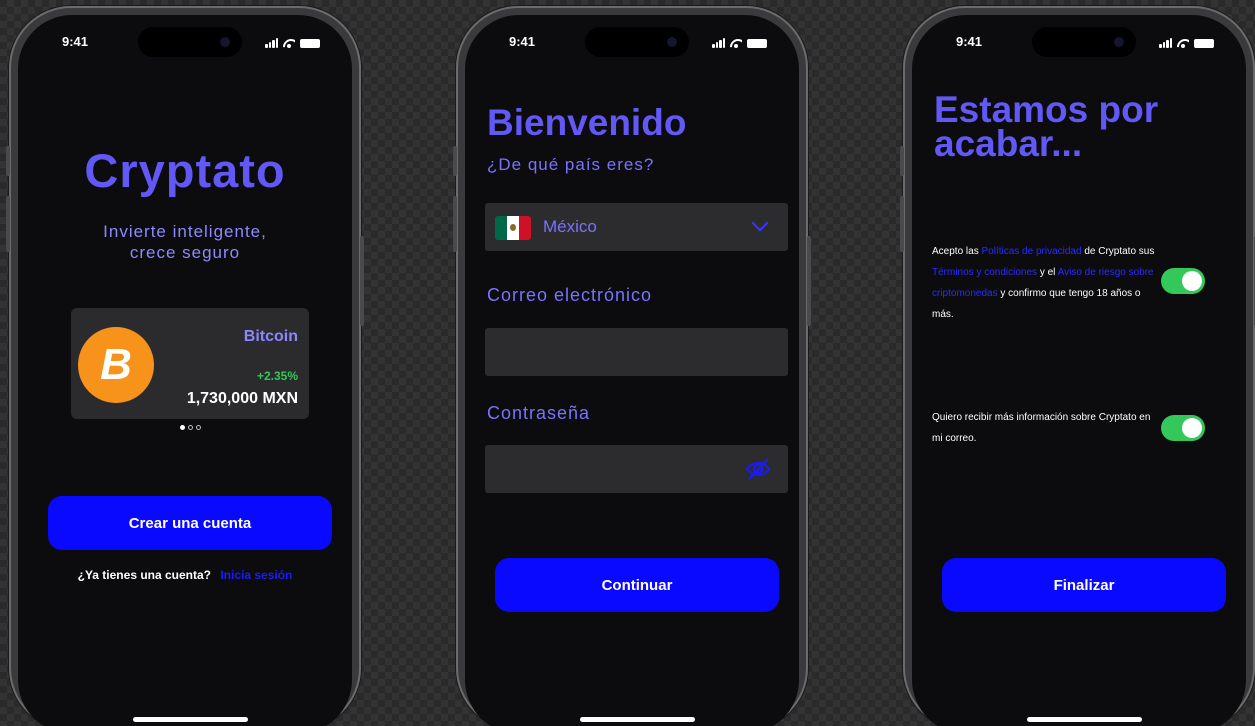  I want to click on carousel-pager, so click(190, 427).